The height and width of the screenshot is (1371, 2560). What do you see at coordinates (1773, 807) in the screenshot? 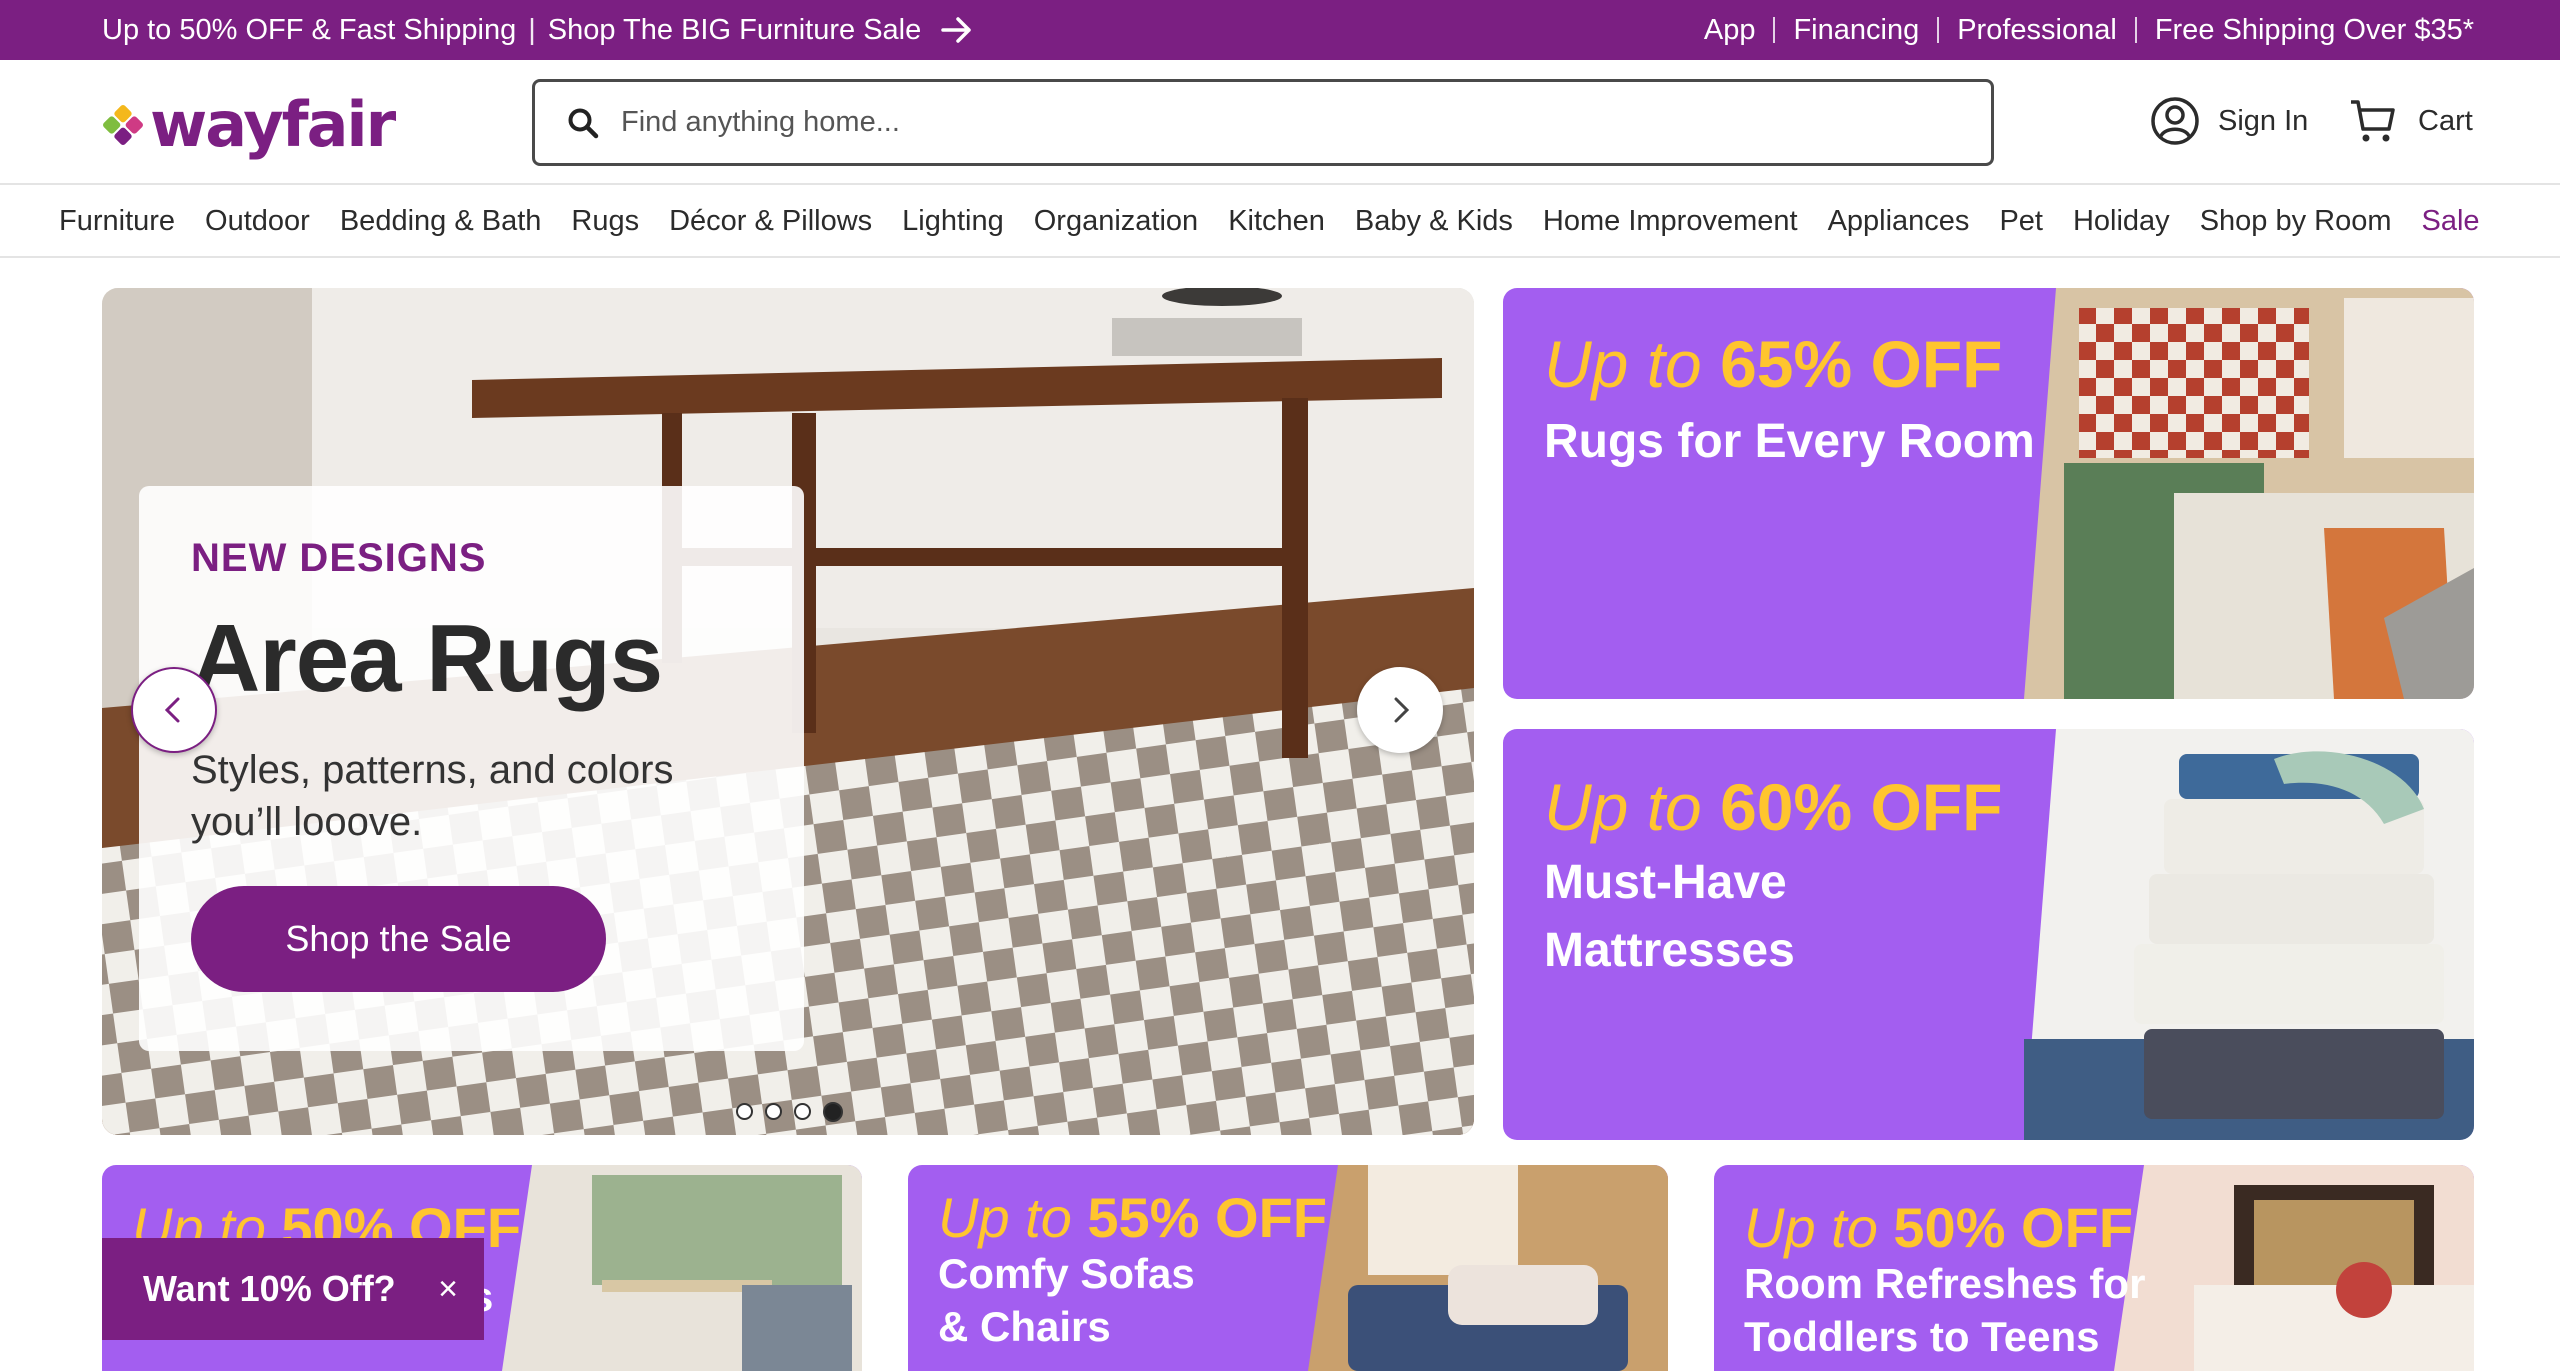
I see `mattress-discount: Up to 60% OFF` at bounding box center [1773, 807].